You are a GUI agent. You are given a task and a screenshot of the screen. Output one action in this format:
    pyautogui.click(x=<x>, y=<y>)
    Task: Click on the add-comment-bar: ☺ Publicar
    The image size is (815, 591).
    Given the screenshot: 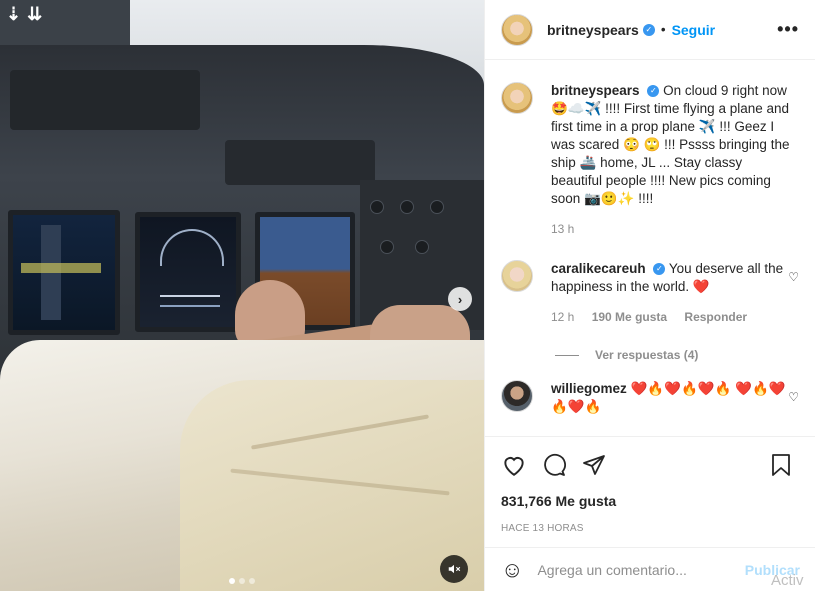 What is the action you would take?
    pyautogui.click(x=650, y=569)
    